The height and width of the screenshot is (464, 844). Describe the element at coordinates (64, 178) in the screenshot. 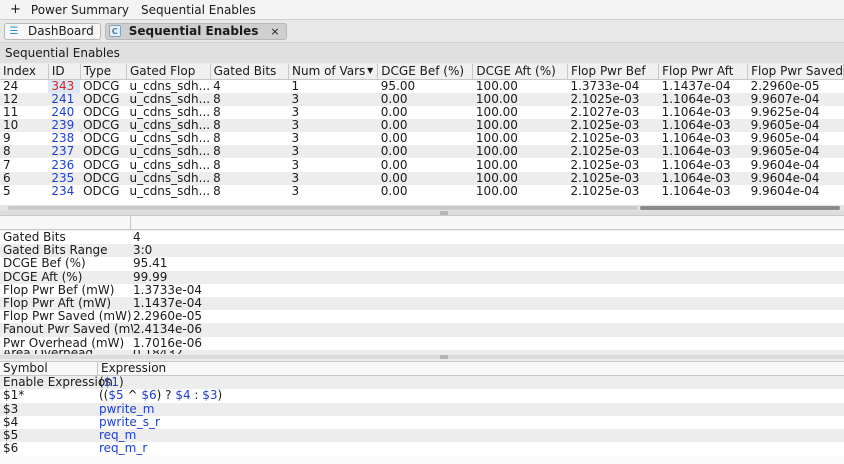

I see `id-link: 235` at that location.